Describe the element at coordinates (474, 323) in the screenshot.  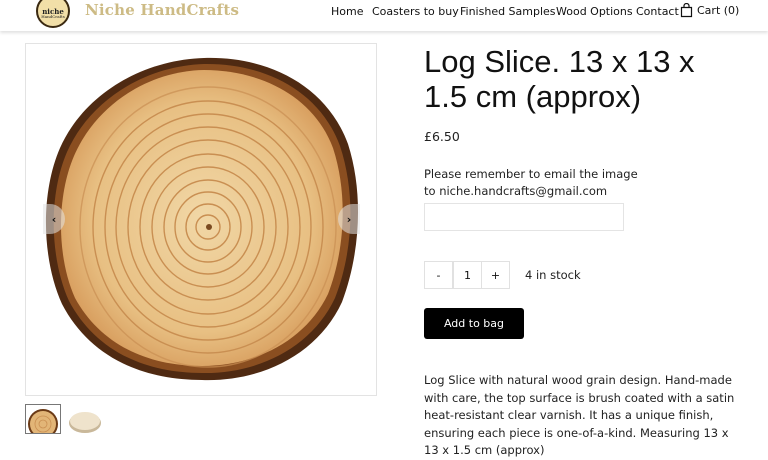
I see `add-to-bag-button: Add to bag` at that location.